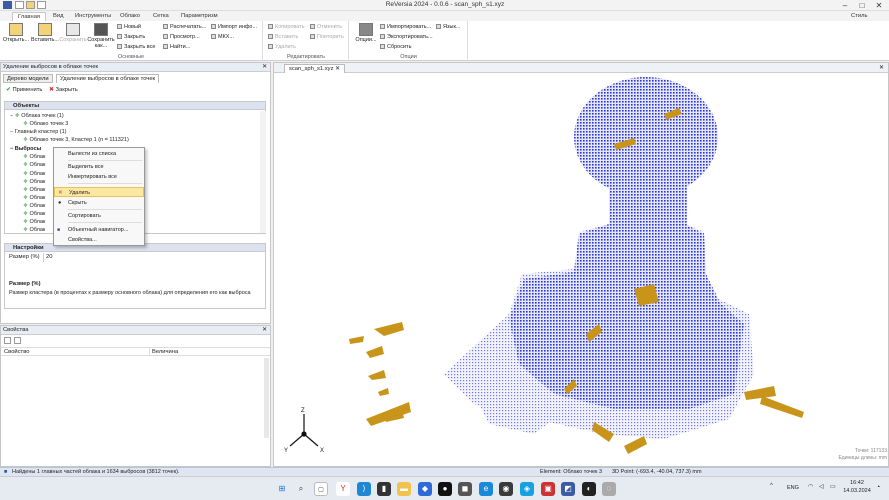  Describe the element at coordinates (161, 16) in the screenshot. I see `tab-mesh: Сетка` at that location.